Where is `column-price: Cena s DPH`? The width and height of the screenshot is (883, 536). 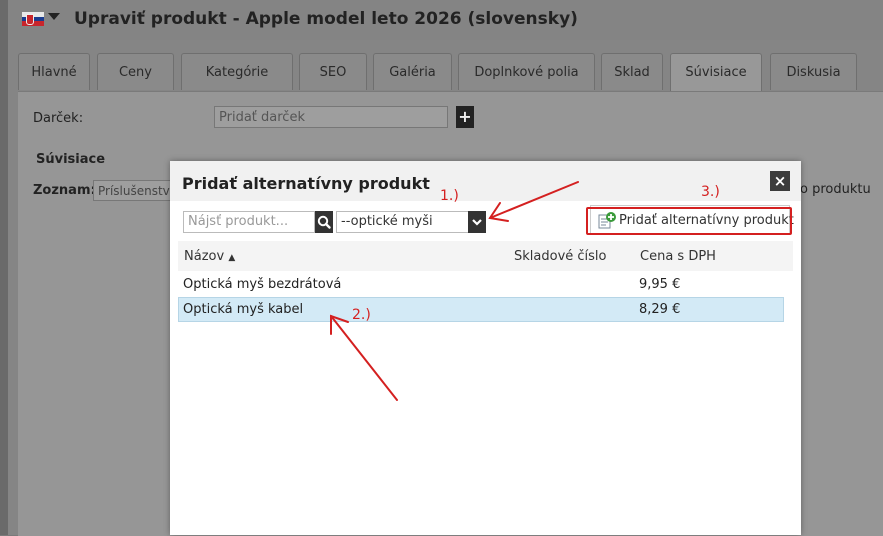 column-price: Cena s DPH is located at coordinates (678, 256).